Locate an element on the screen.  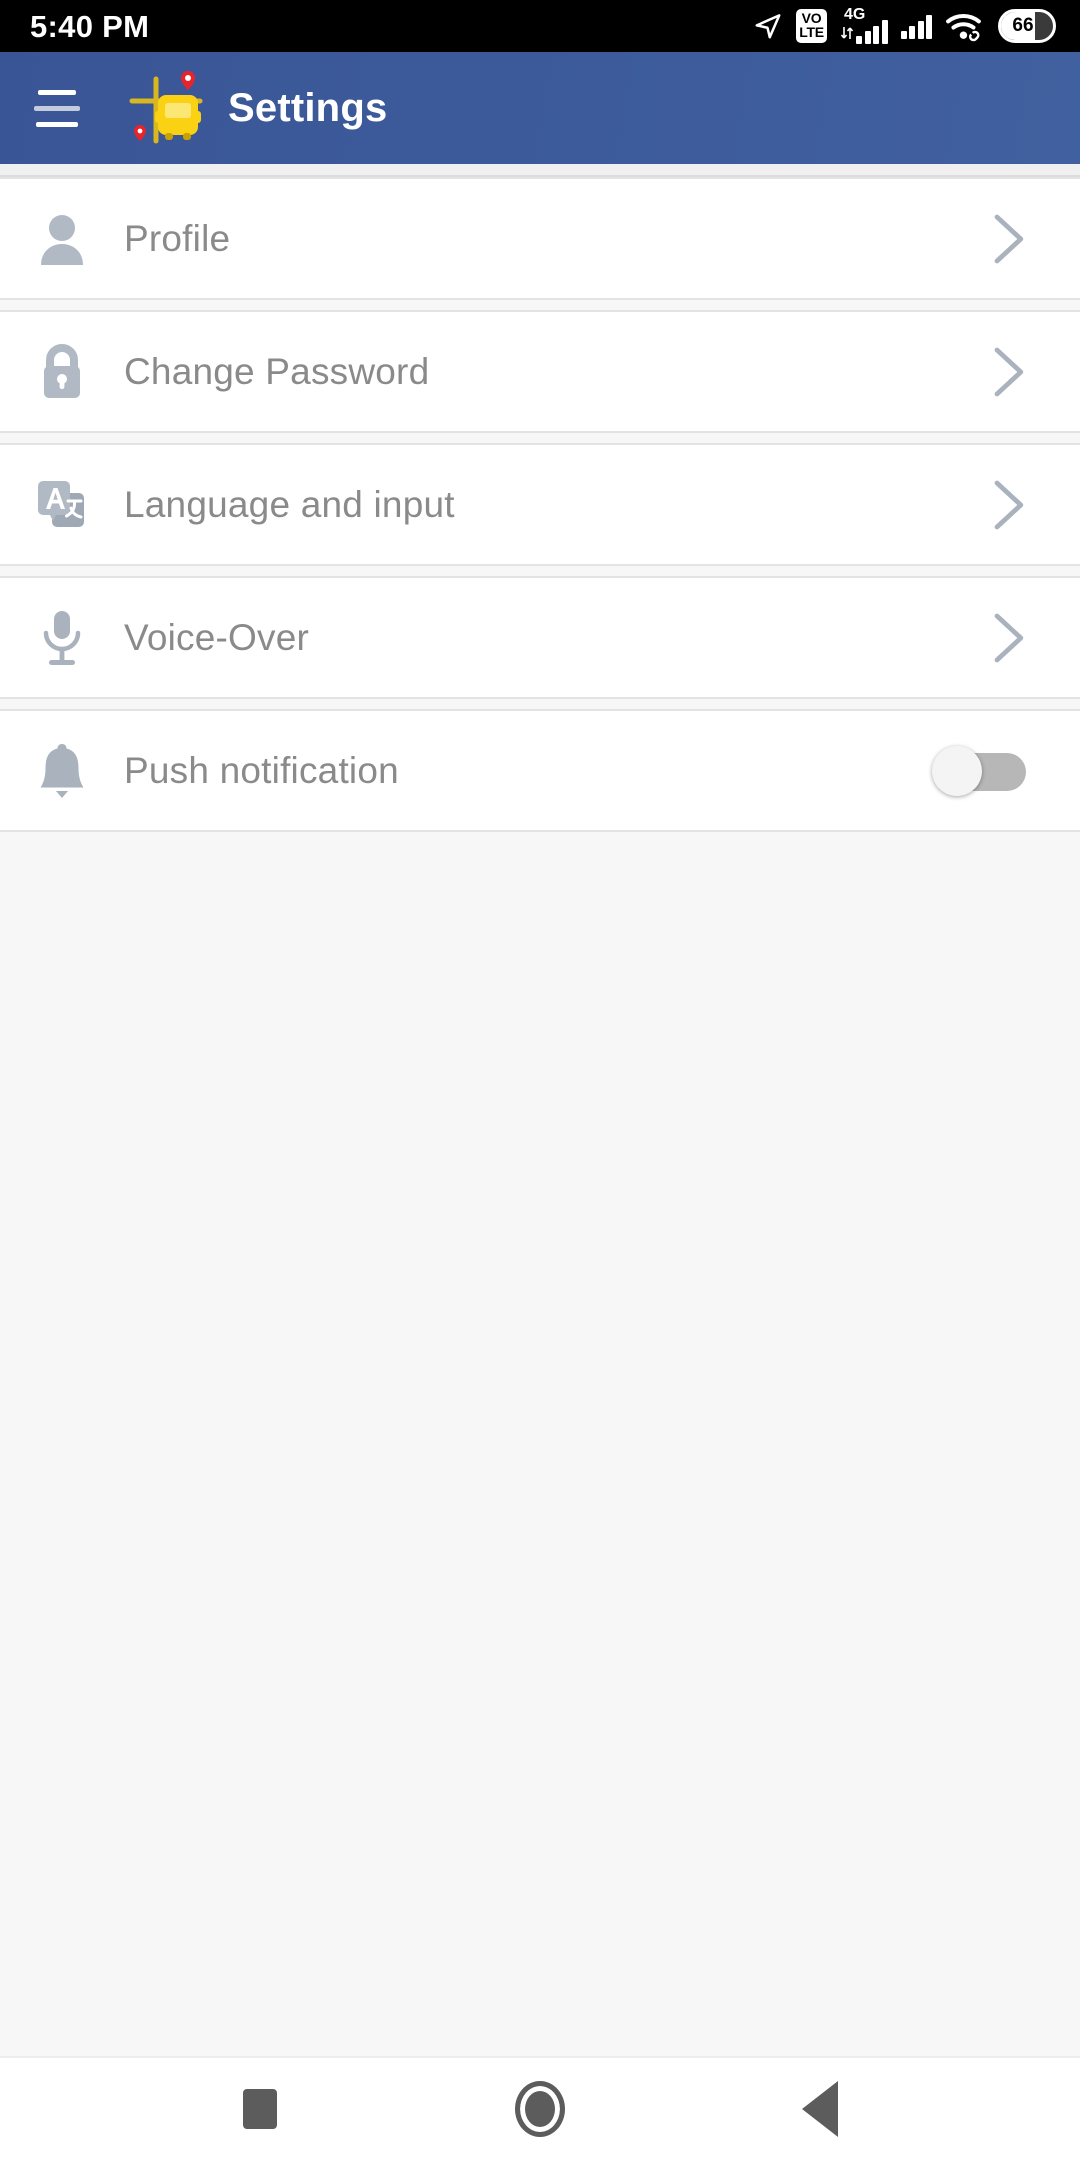
settings-row-label: Language and input is located at coordinates (289, 504).